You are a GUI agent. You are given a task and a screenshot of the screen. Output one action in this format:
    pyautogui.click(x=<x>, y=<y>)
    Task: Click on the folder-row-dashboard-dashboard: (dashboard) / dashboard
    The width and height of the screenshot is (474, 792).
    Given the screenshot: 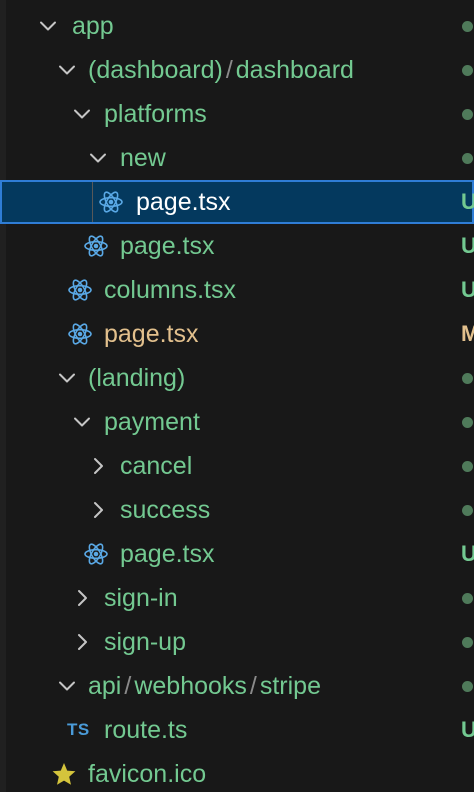 What is the action you would take?
    pyautogui.click(x=237, y=70)
    